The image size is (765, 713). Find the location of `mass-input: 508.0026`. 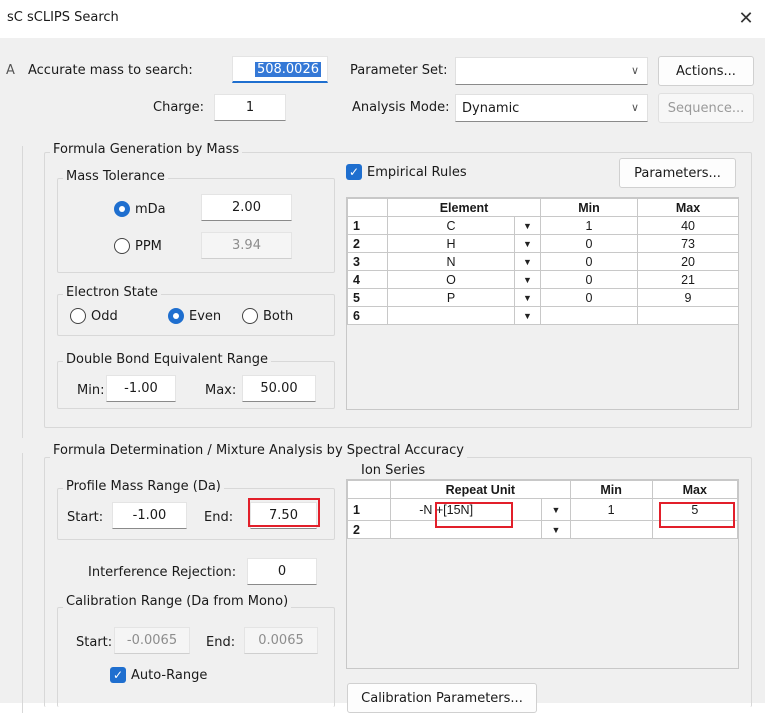

mass-input: 508.0026 is located at coordinates (280, 69).